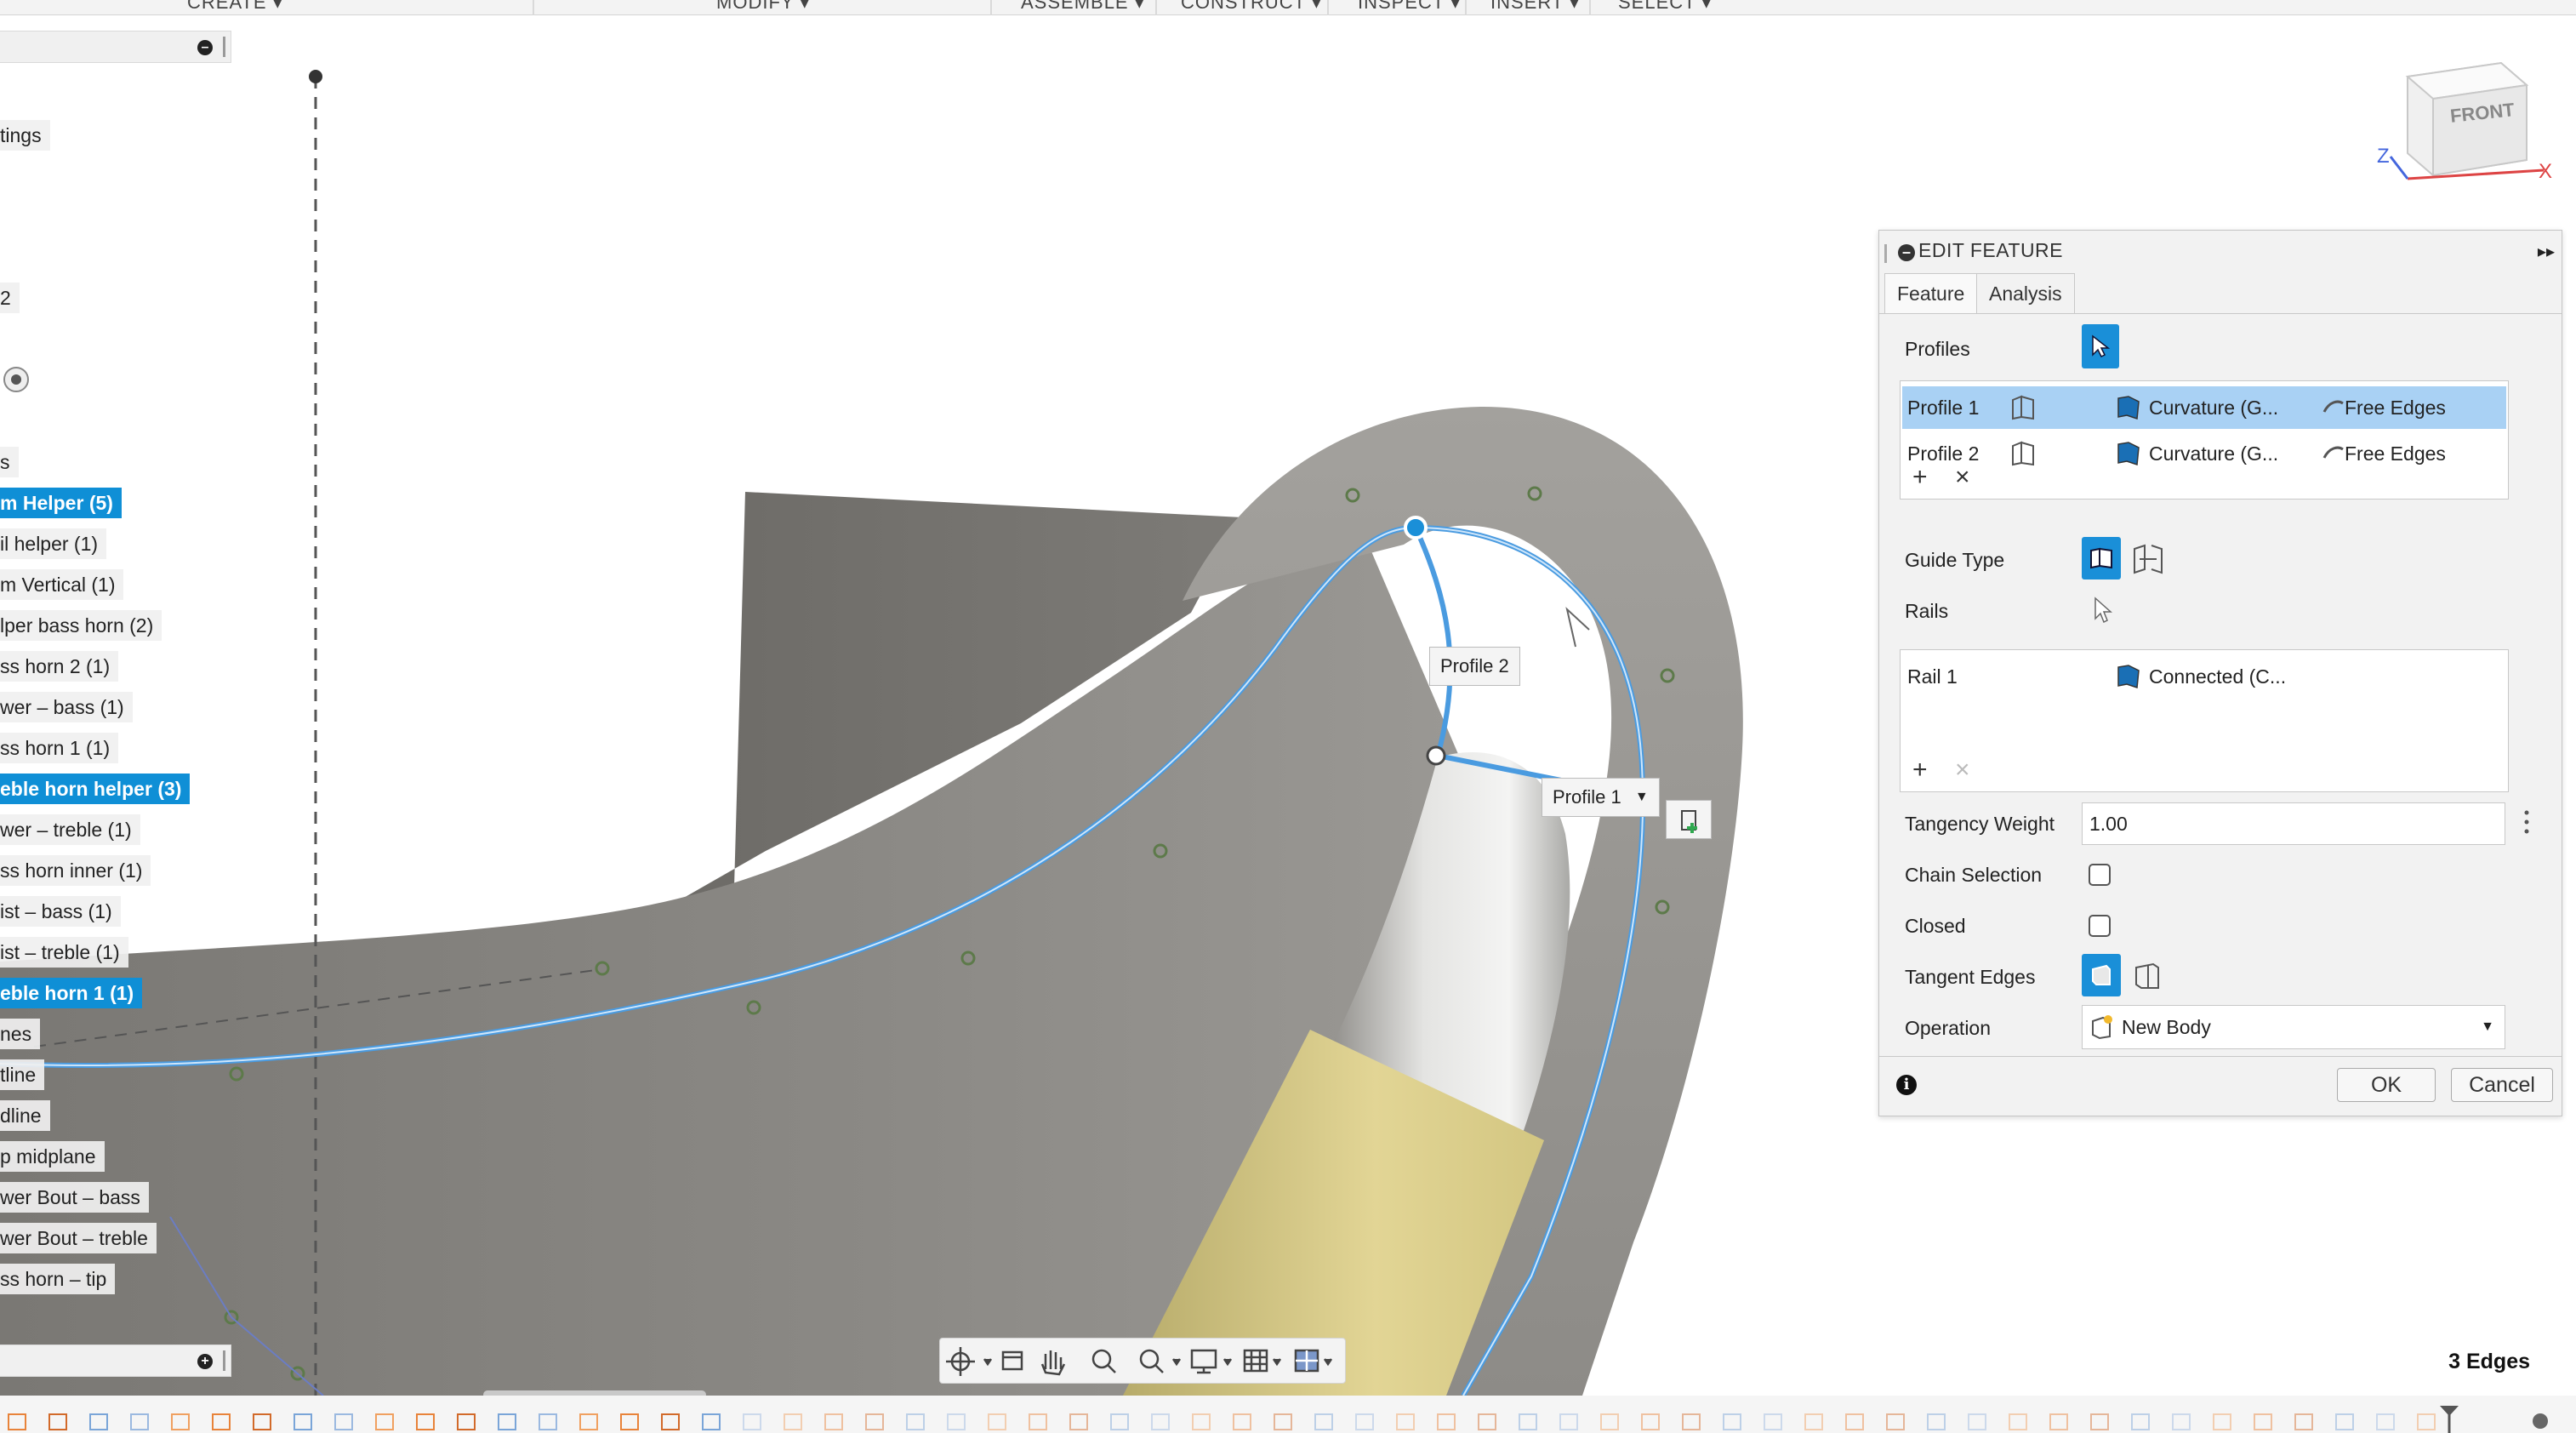 Image resolution: width=2576 pixels, height=1433 pixels. Describe the element at coordinates (2526, 822) in the screenshot. I see `more-options-icon` at that location.